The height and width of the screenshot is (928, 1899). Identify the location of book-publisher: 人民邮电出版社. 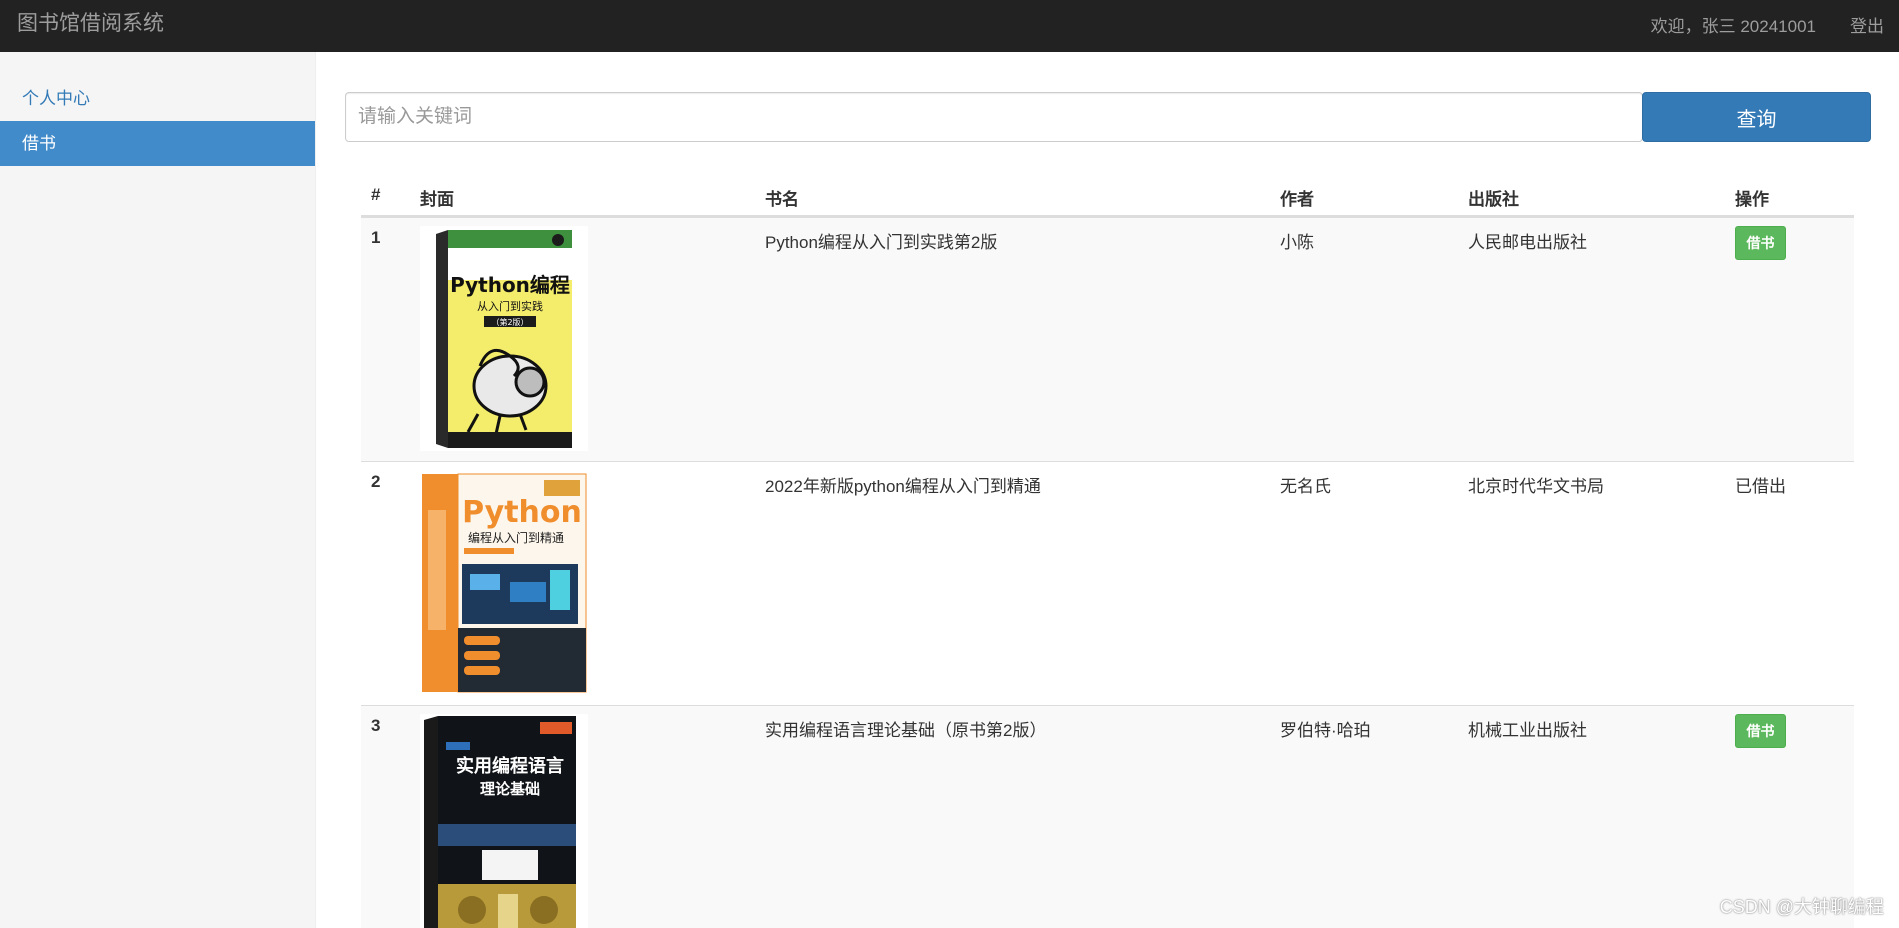
(1527, 242).